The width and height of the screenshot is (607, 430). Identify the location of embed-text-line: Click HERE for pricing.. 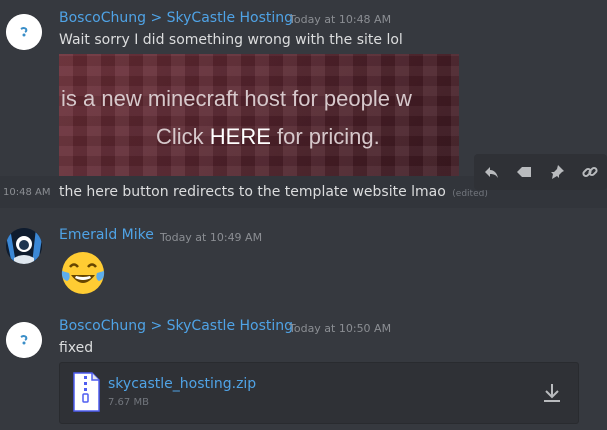
(268, 136).